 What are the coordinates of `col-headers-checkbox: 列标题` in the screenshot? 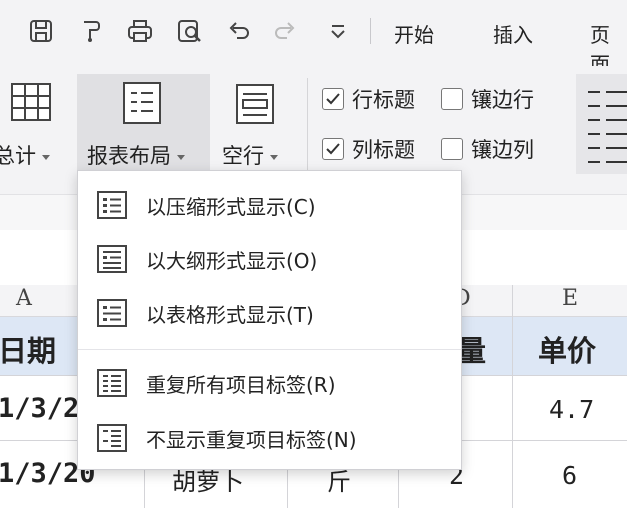 It's located at (368, 149).